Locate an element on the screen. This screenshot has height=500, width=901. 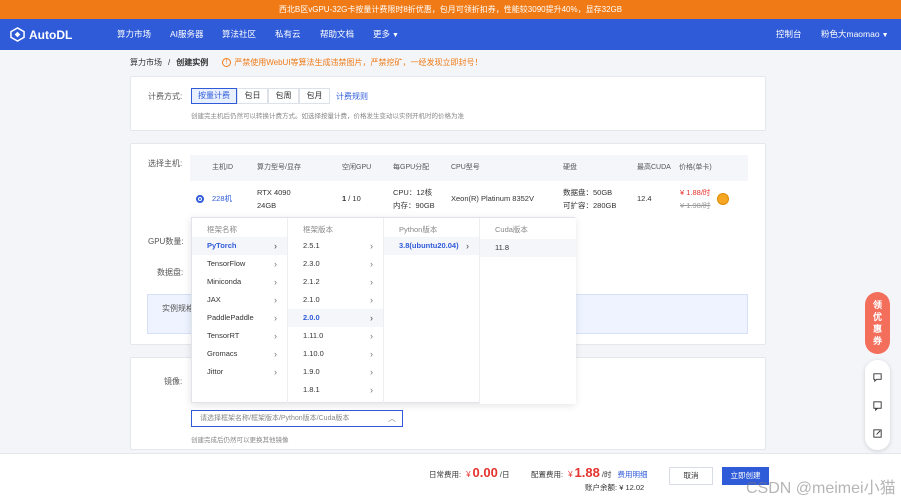
billing-label: 计费方式: is located at coordinates (165, 96).